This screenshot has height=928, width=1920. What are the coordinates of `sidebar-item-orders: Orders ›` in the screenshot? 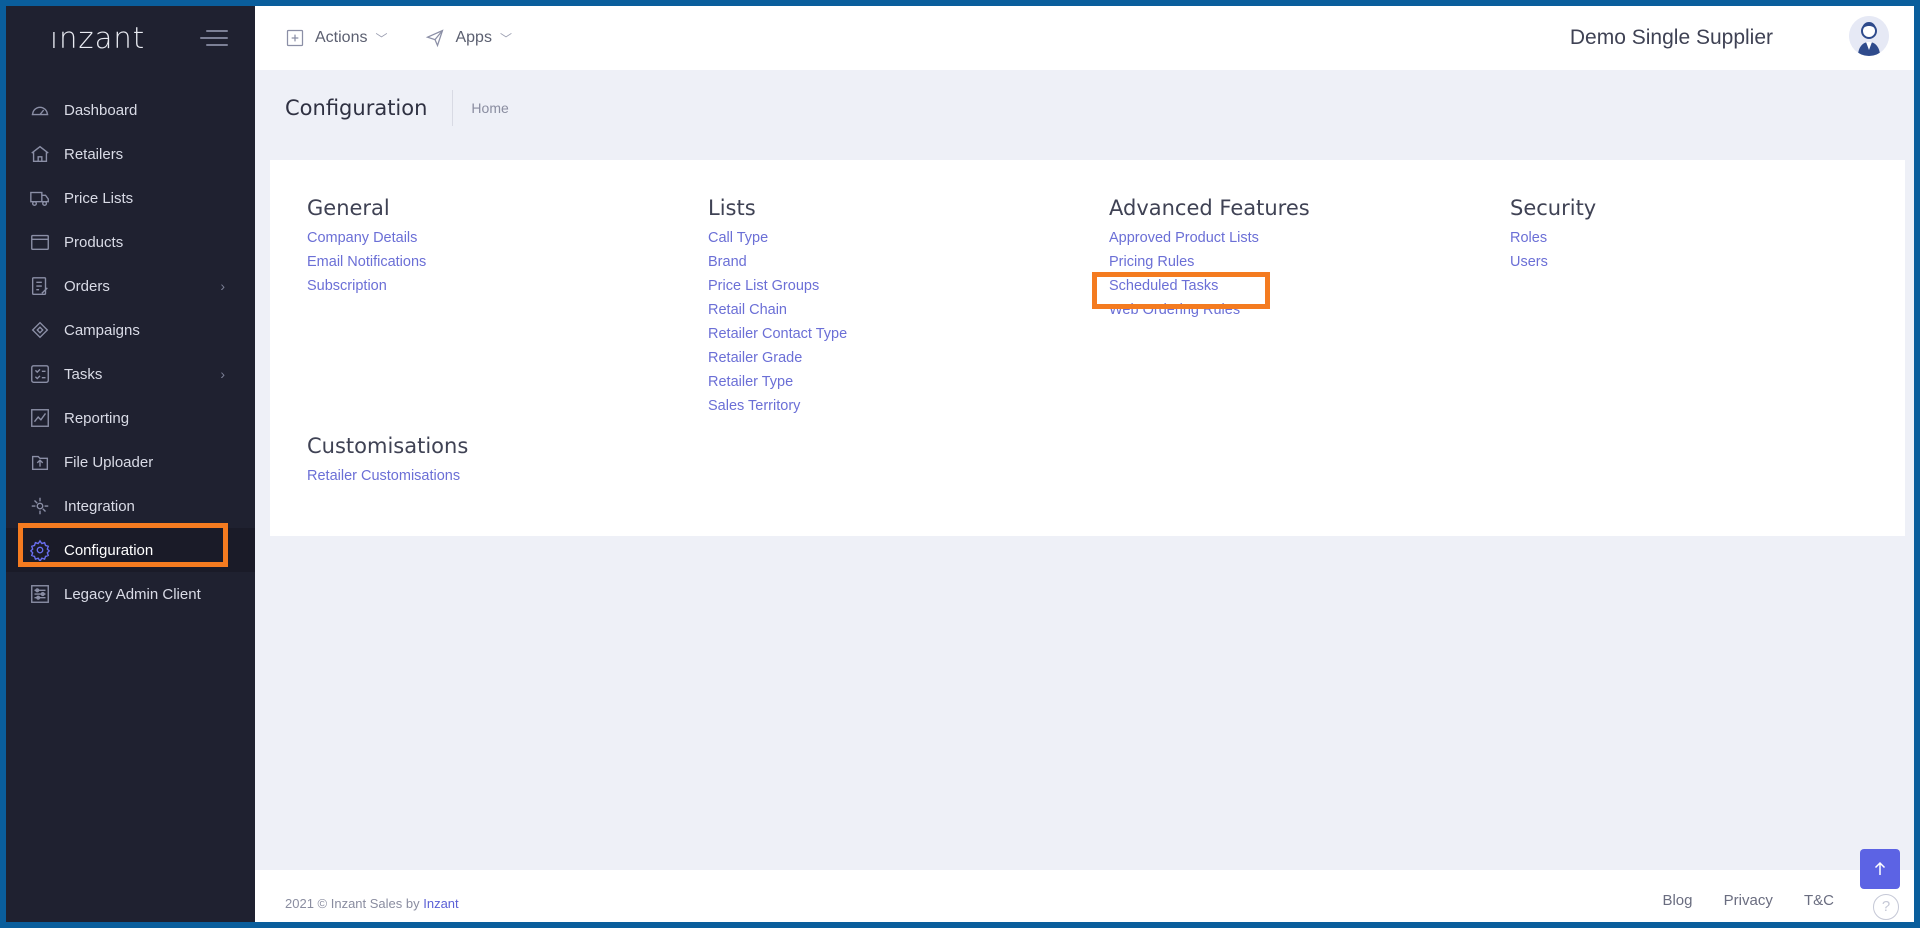 It's located at (130, 286).